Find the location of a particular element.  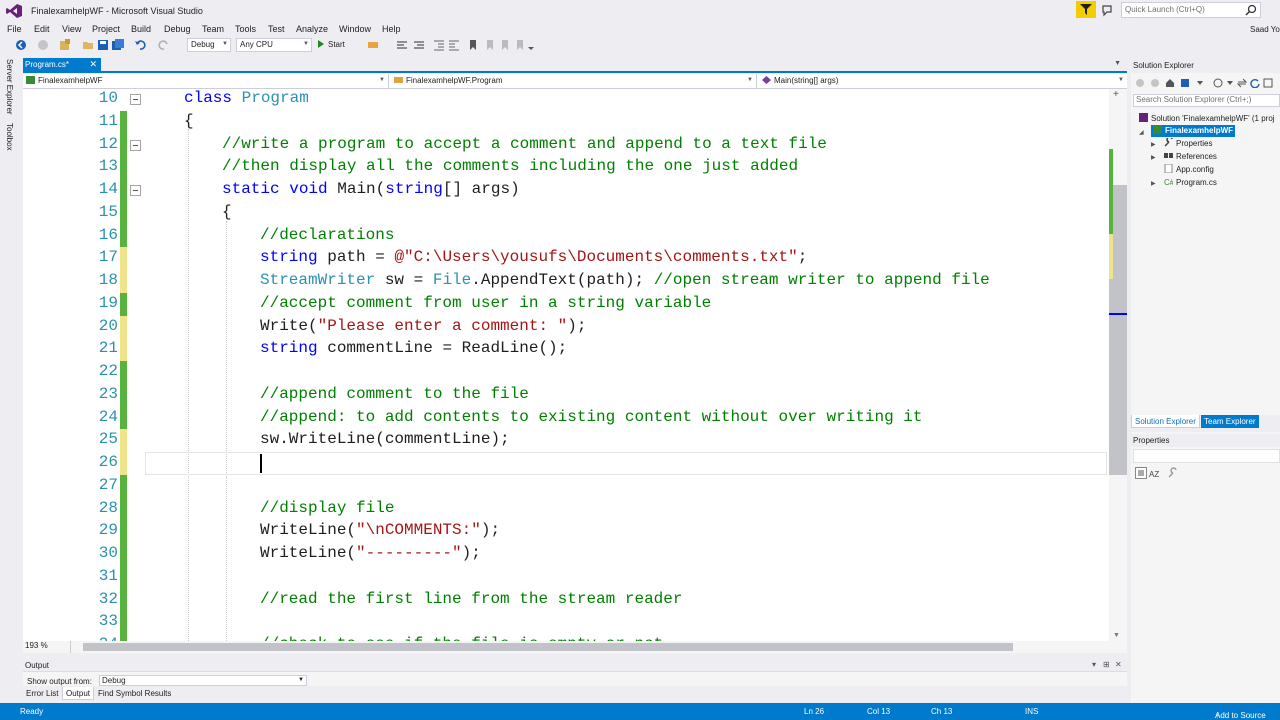

code-line: 28 //display file is located at coordinates (566, 509).